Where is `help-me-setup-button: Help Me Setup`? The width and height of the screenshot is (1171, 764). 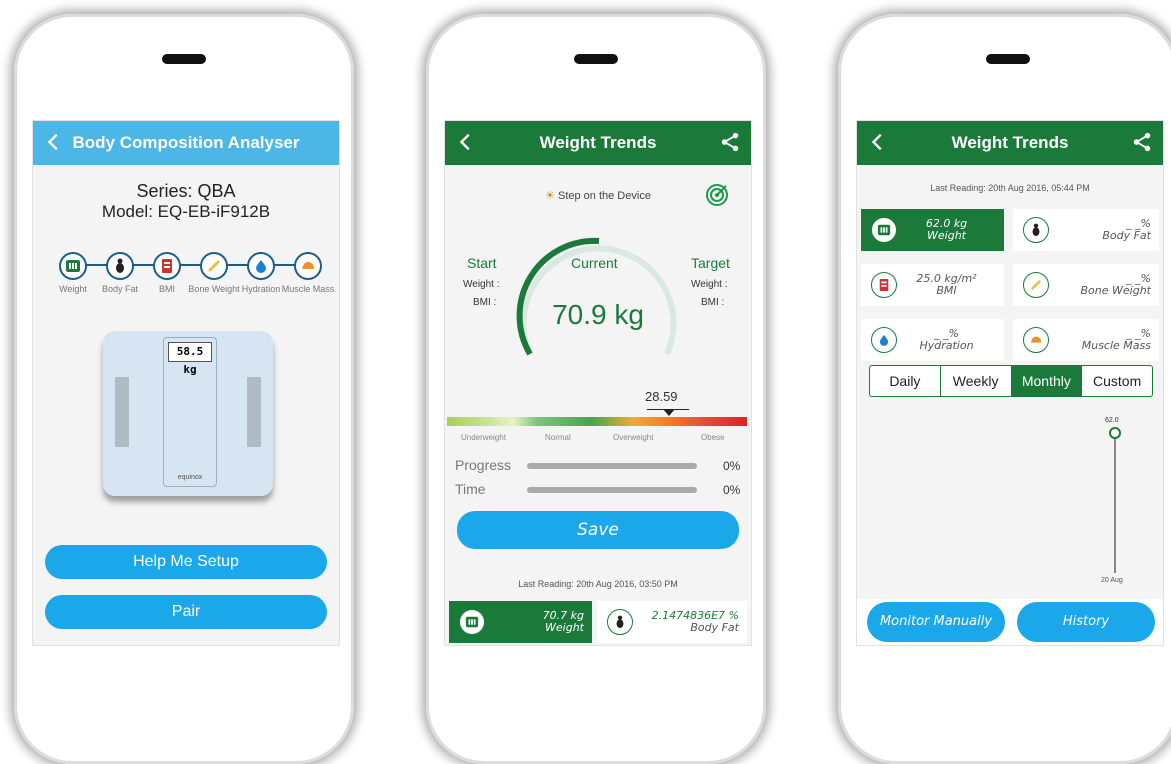
help-me-setup-button: Help Me Setup is located at coordinates (186, 562).